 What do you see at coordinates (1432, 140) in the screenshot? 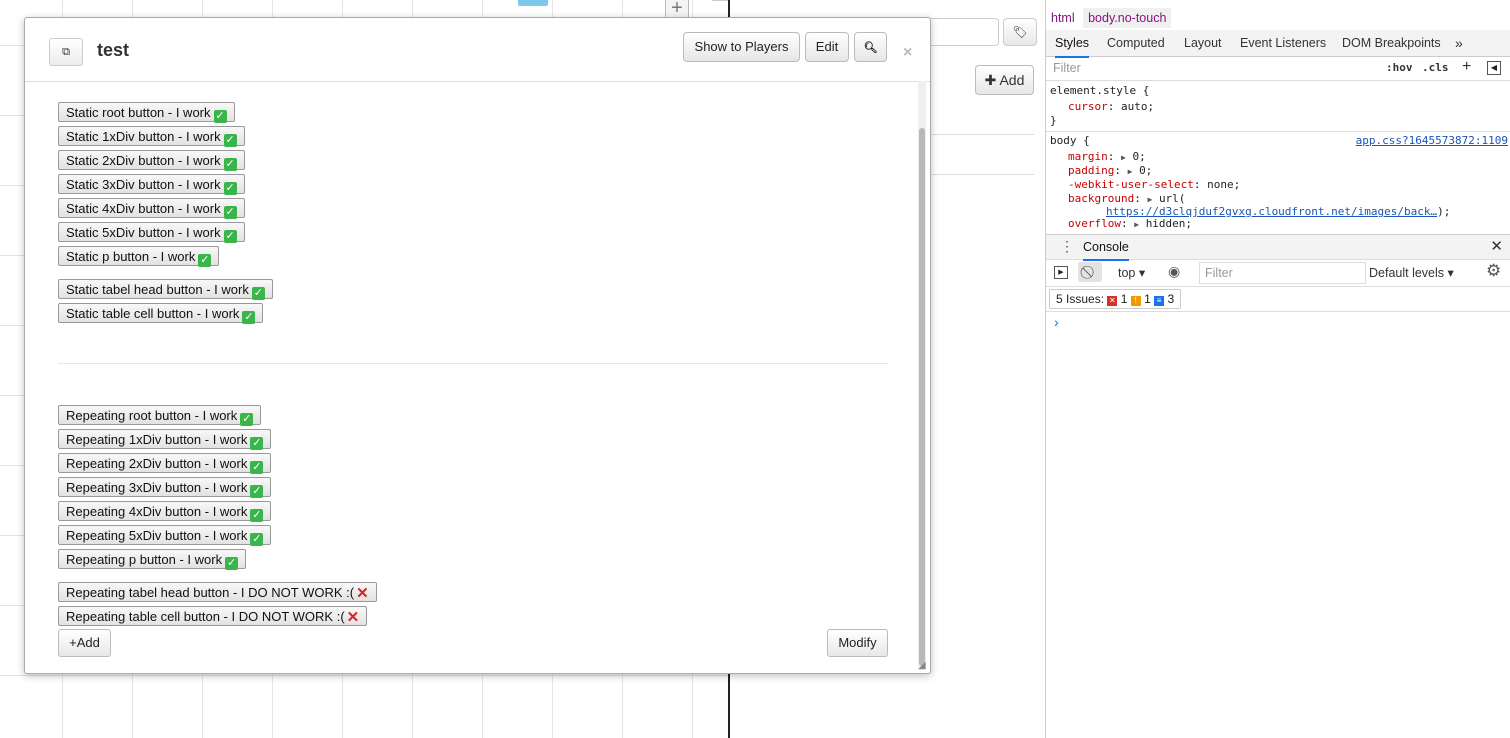
I see `source-link: app.css?1645573872:1109` at bounding box center [1432, 140].